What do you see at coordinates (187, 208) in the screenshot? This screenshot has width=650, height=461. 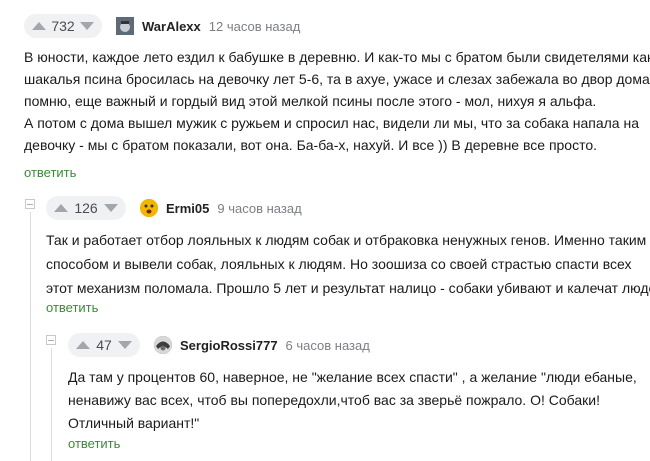 I see `user-nick: Ermi05` at bounding box center [187, 208].